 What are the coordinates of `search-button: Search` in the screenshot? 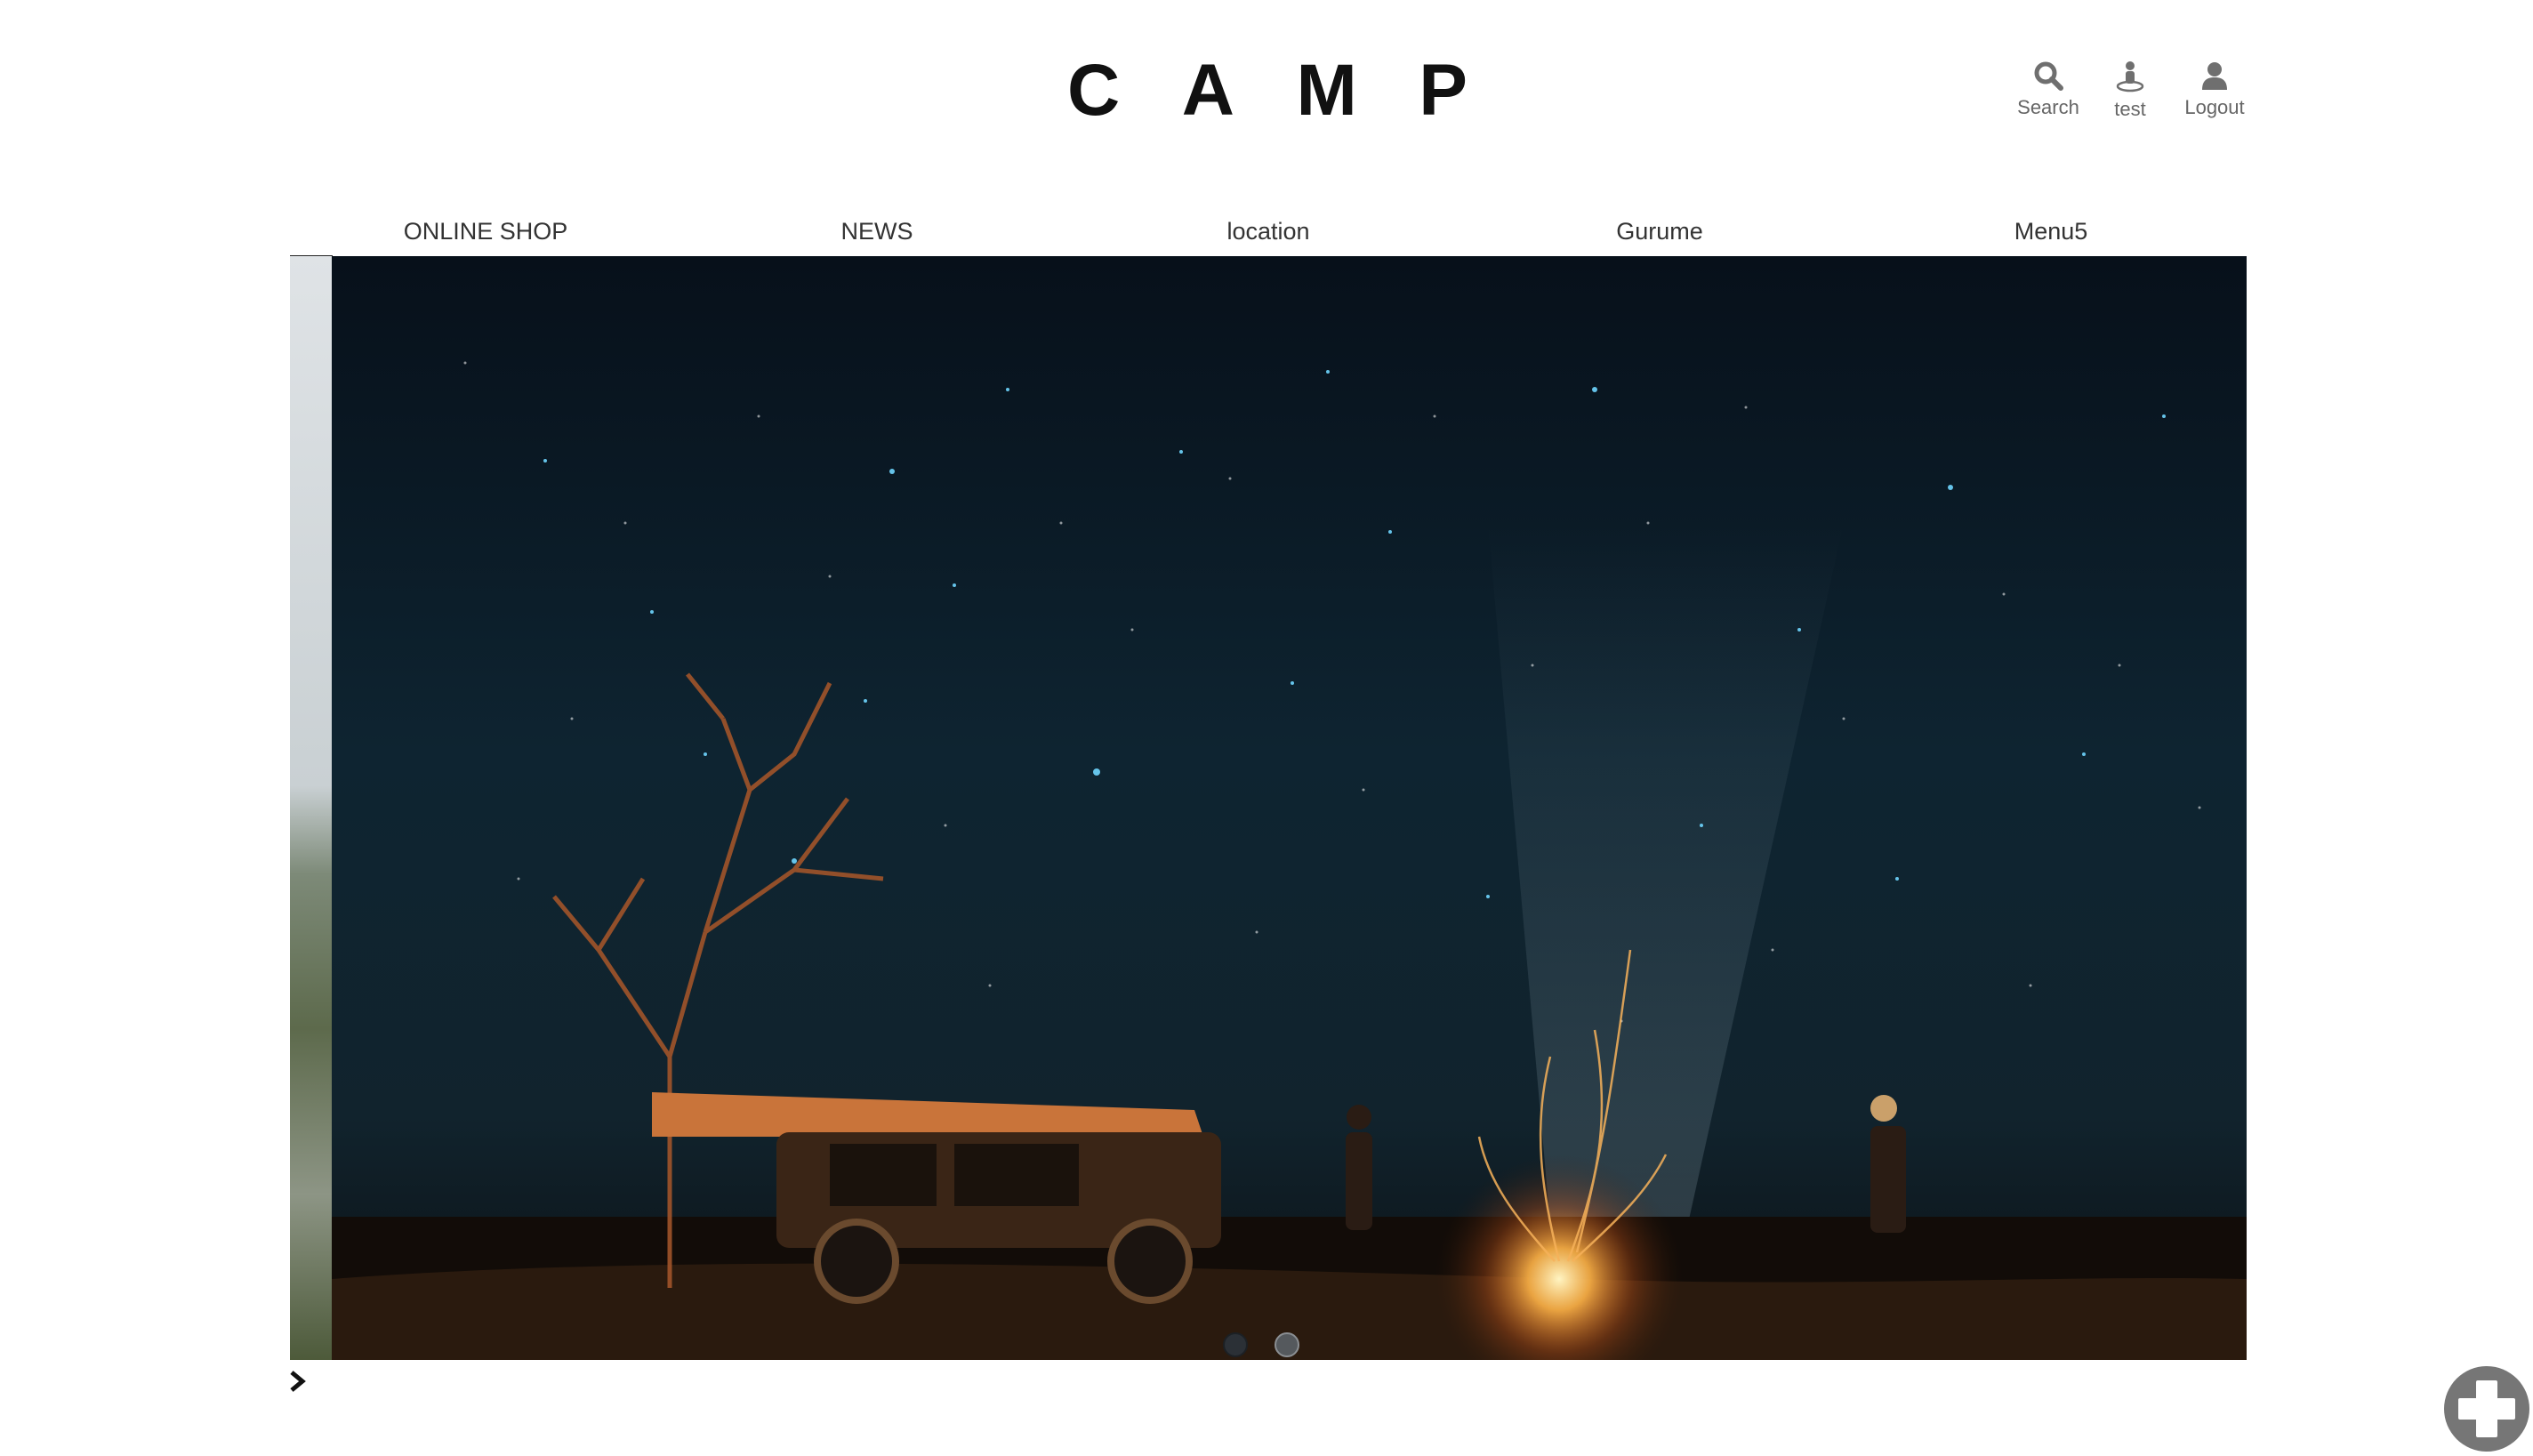 It's located at (2048, 89).